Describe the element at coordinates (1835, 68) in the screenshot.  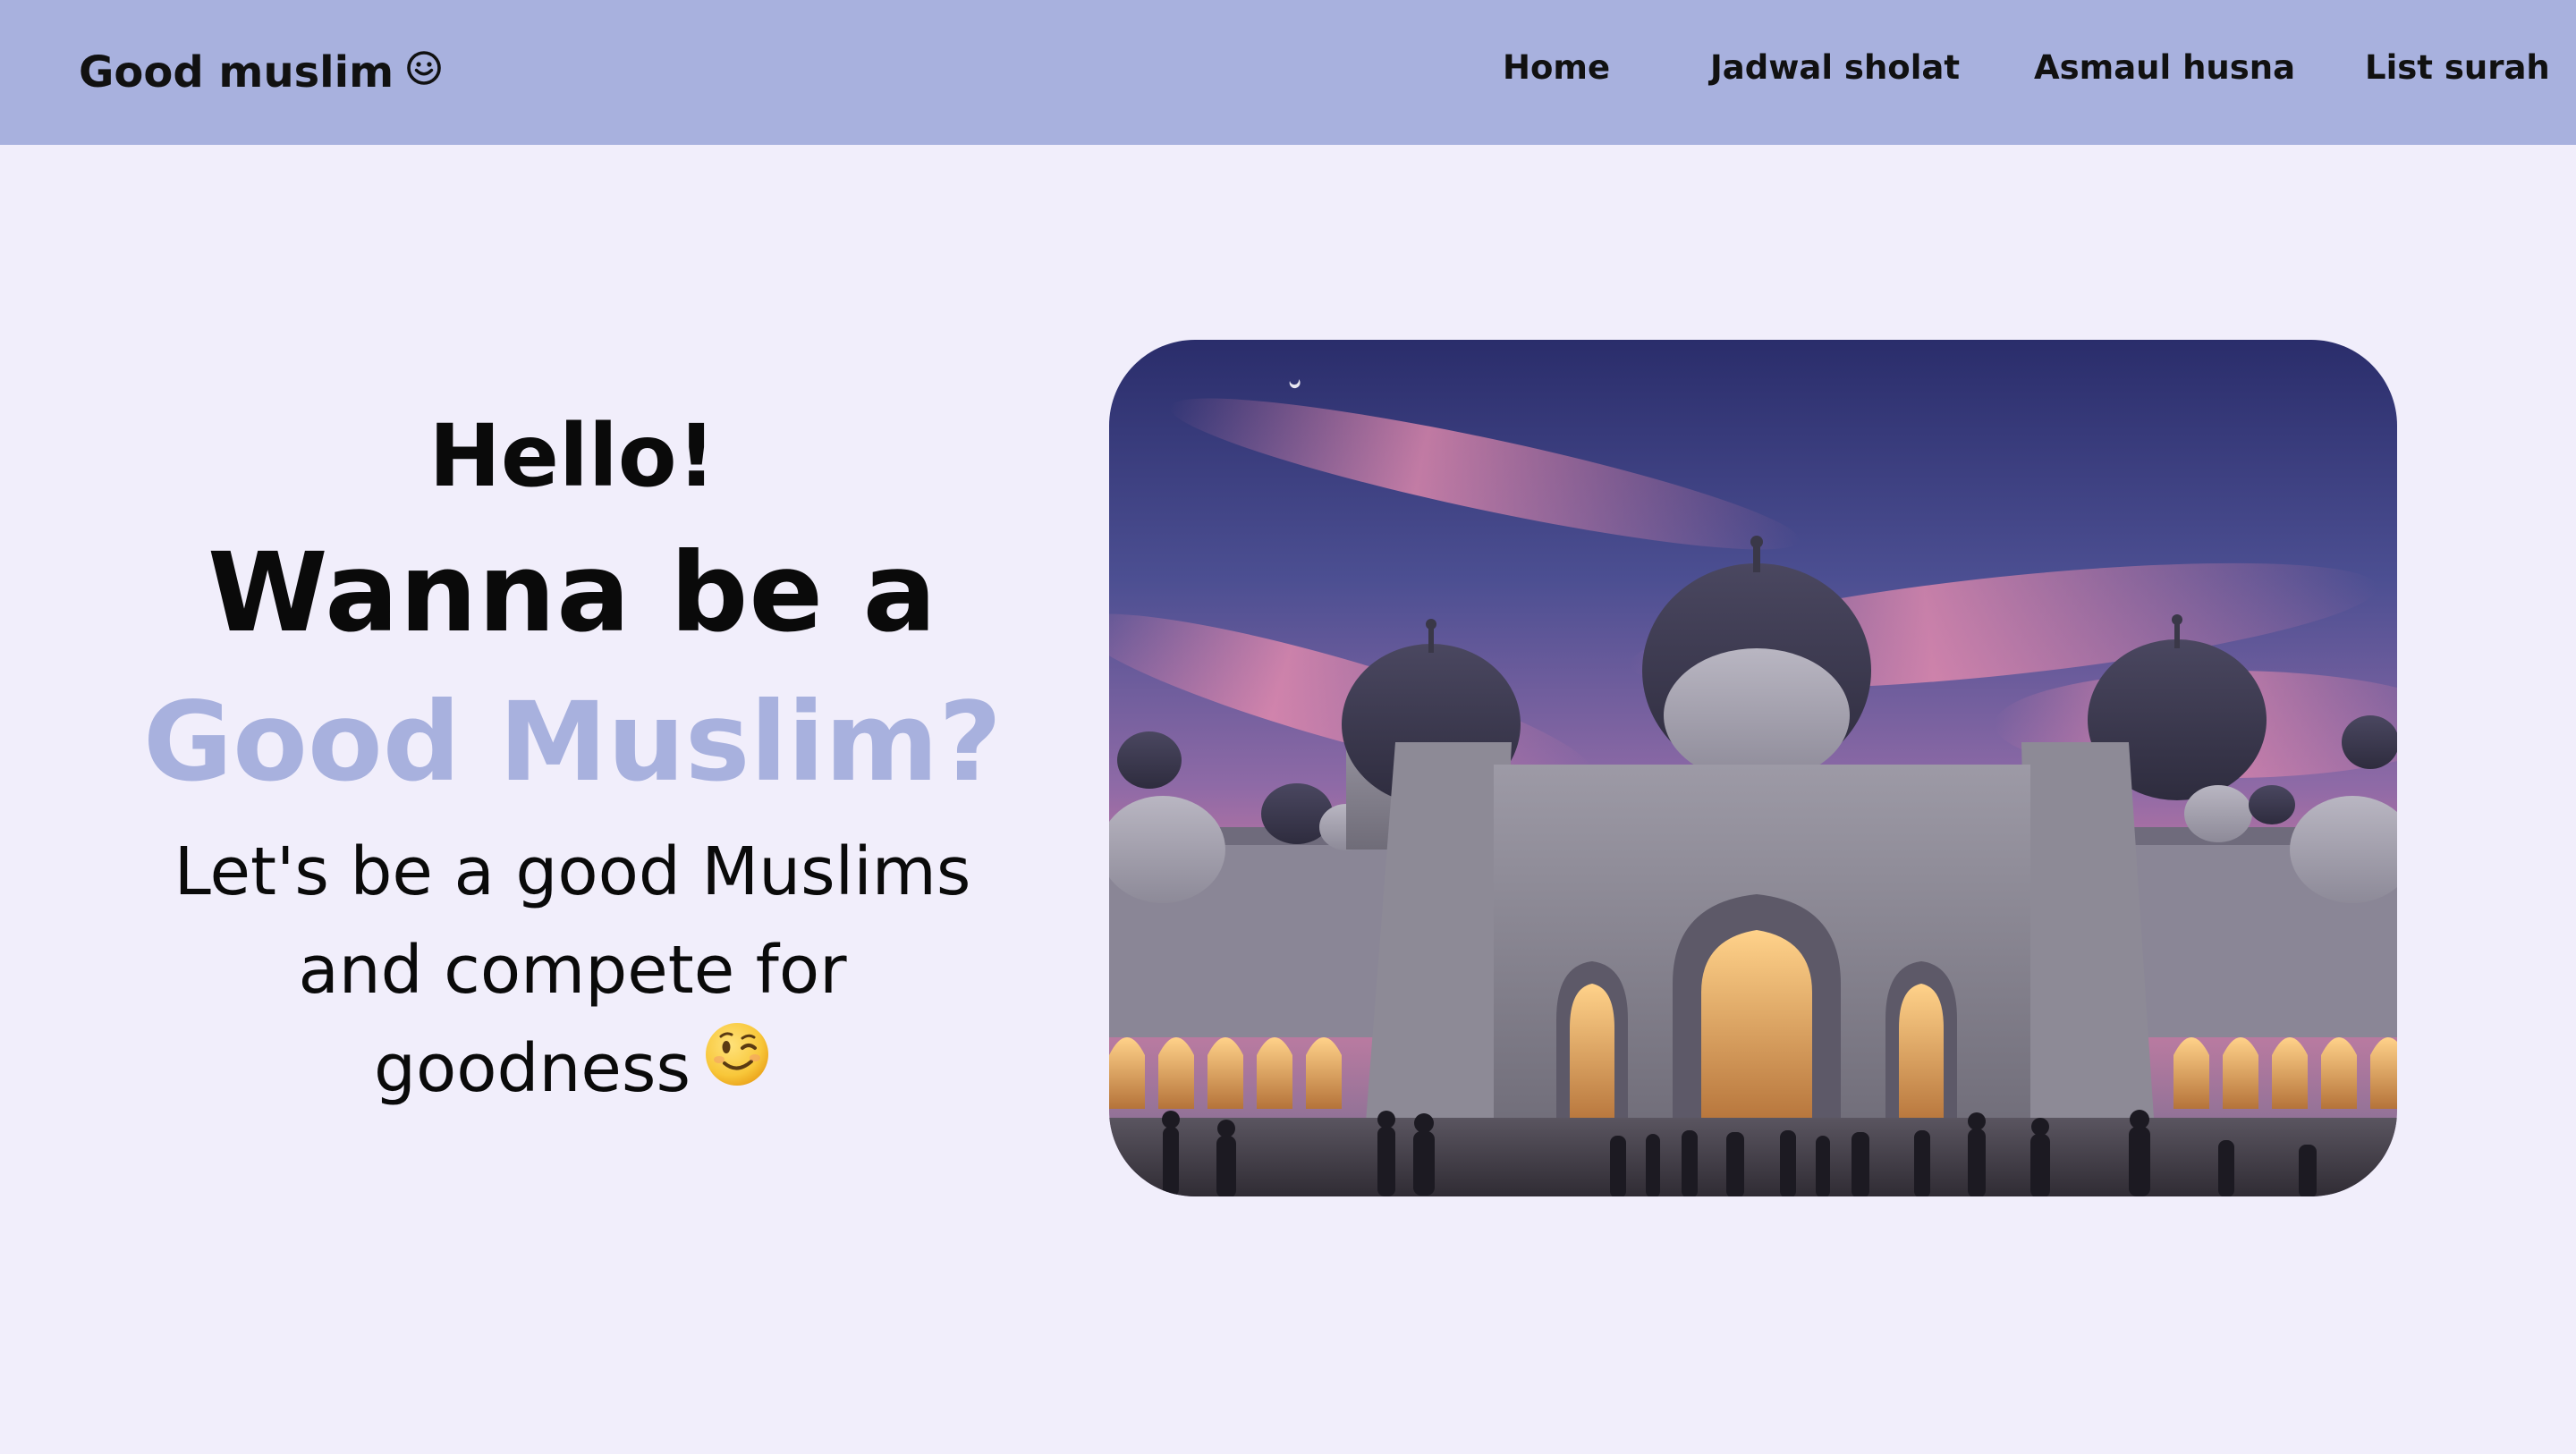
I see `nav-link-jadwal-sholat: Jadwal sholat` at that location.